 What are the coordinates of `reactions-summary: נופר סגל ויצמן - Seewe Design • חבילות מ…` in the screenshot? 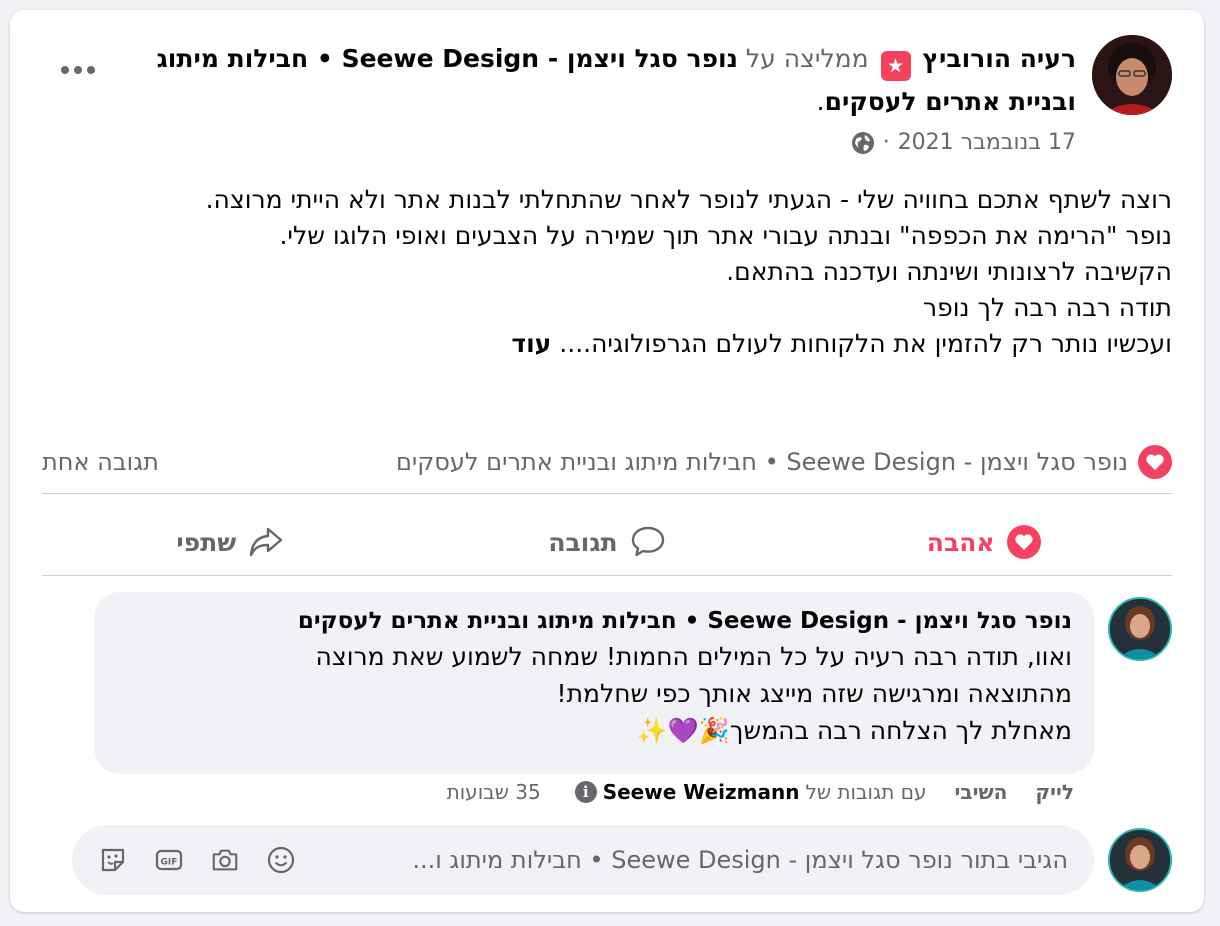 It's located at (607, 462).